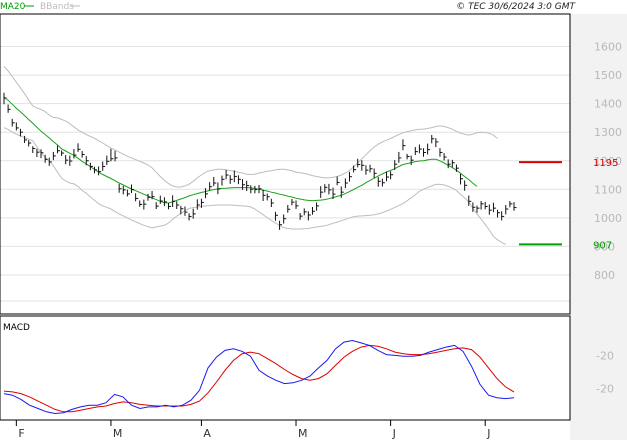 The height and width of the screenshot is (440, 627). Describe the element at coordinates (605, 163) in the screenshot. I see `resistance-level-label: 1195` at that location.